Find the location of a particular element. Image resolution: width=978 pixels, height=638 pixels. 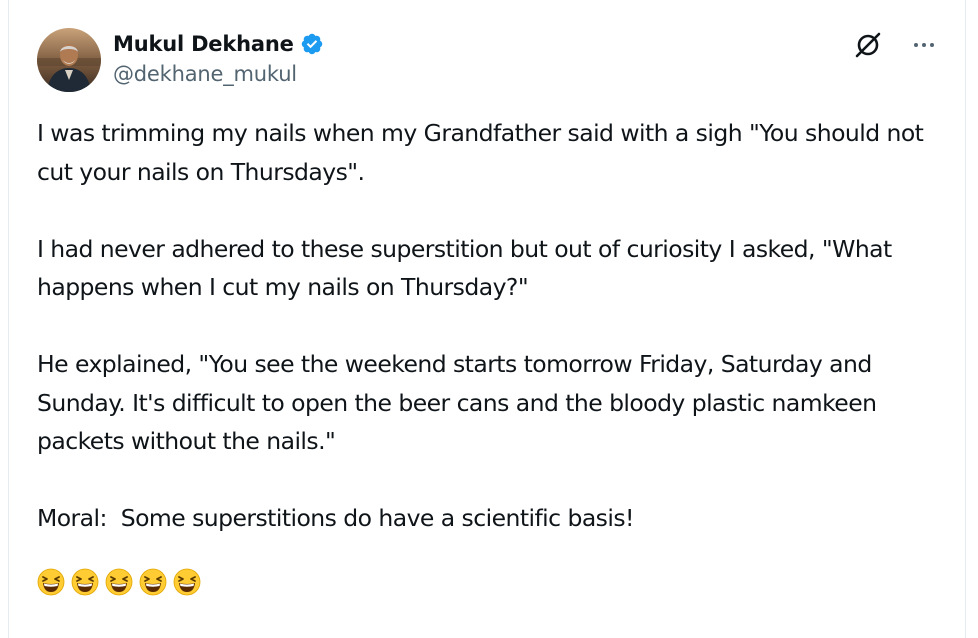

grok-icon is located at coordinates (868, 45).